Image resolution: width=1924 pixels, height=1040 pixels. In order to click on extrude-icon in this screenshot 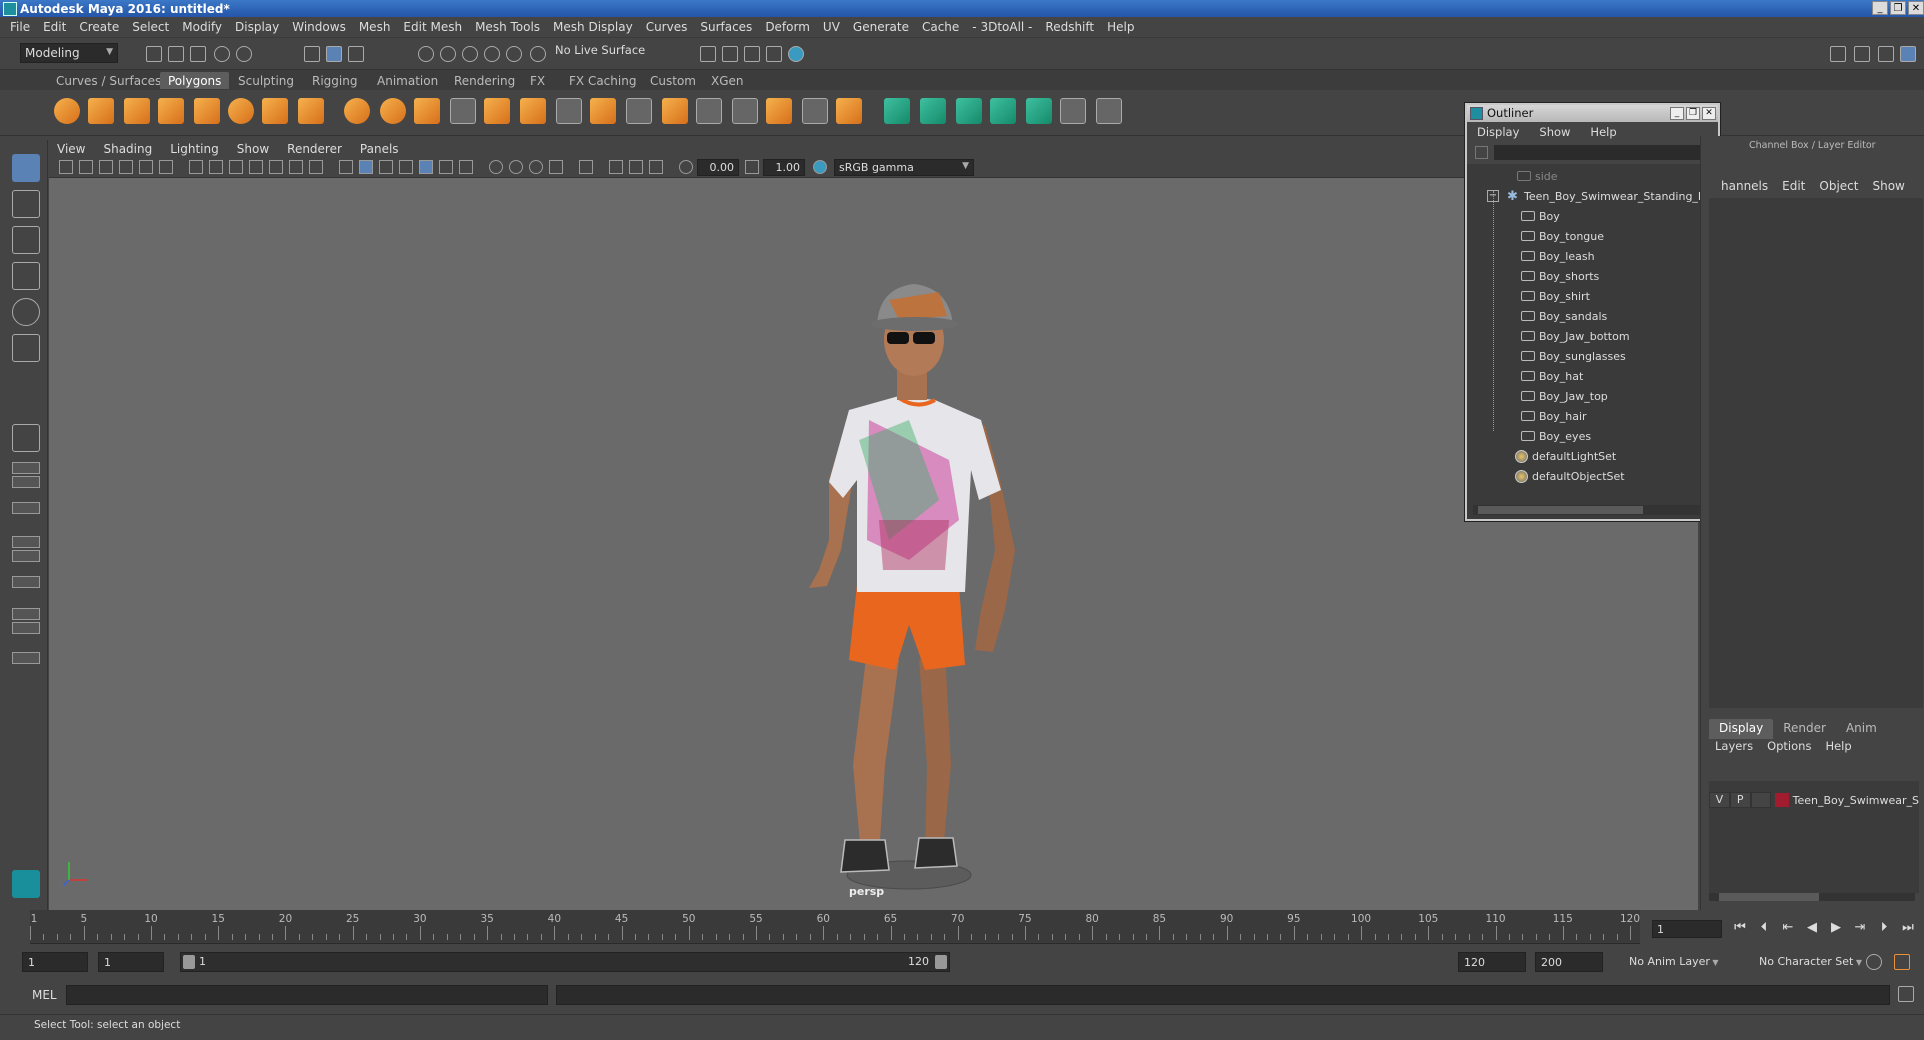, I will do `click(497, 111)`.